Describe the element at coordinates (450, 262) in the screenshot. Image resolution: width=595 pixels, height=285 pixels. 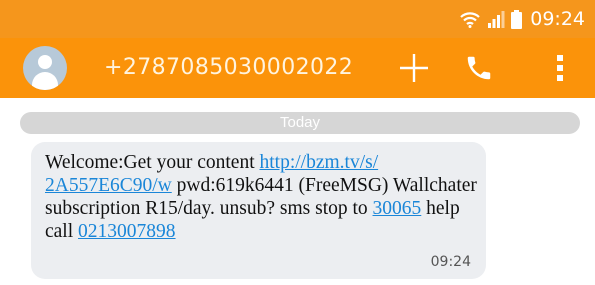
I see `message-timestamp: 09:24` at that location.